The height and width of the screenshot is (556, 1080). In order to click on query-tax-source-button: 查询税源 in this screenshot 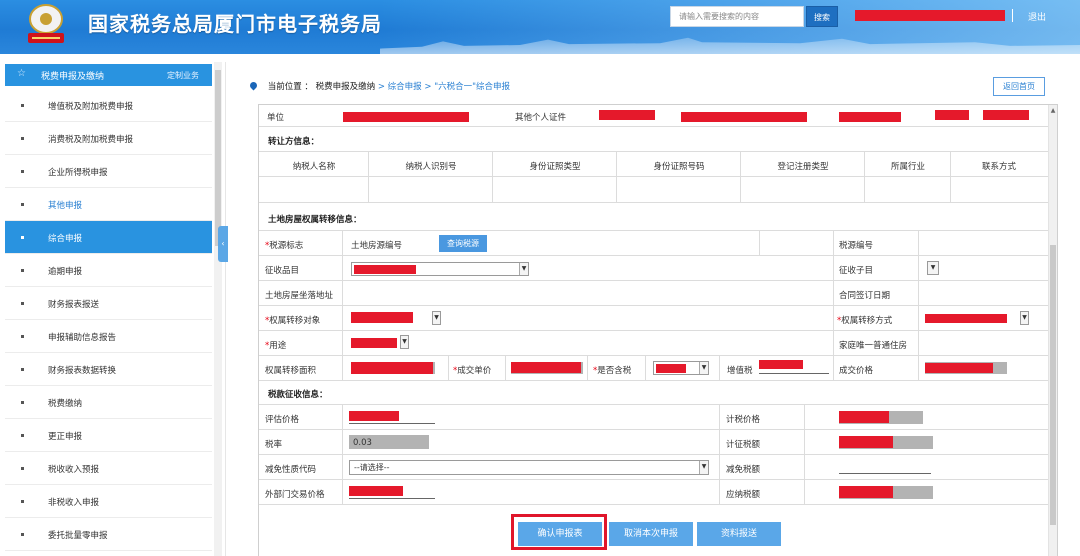, I will do `click(463, 243)`.